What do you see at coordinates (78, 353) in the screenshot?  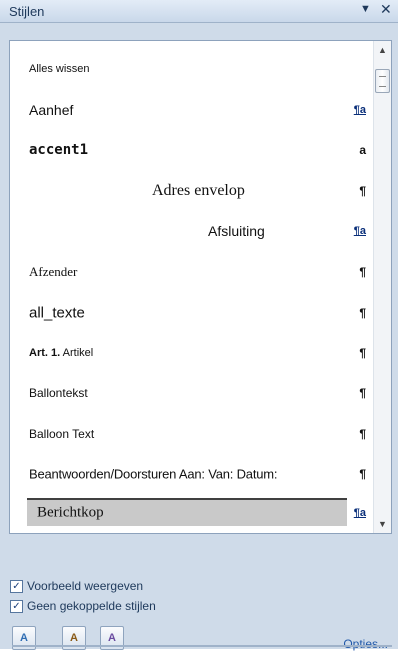 I see `style-label-text: Artikel` at bounding box center [78, 353].